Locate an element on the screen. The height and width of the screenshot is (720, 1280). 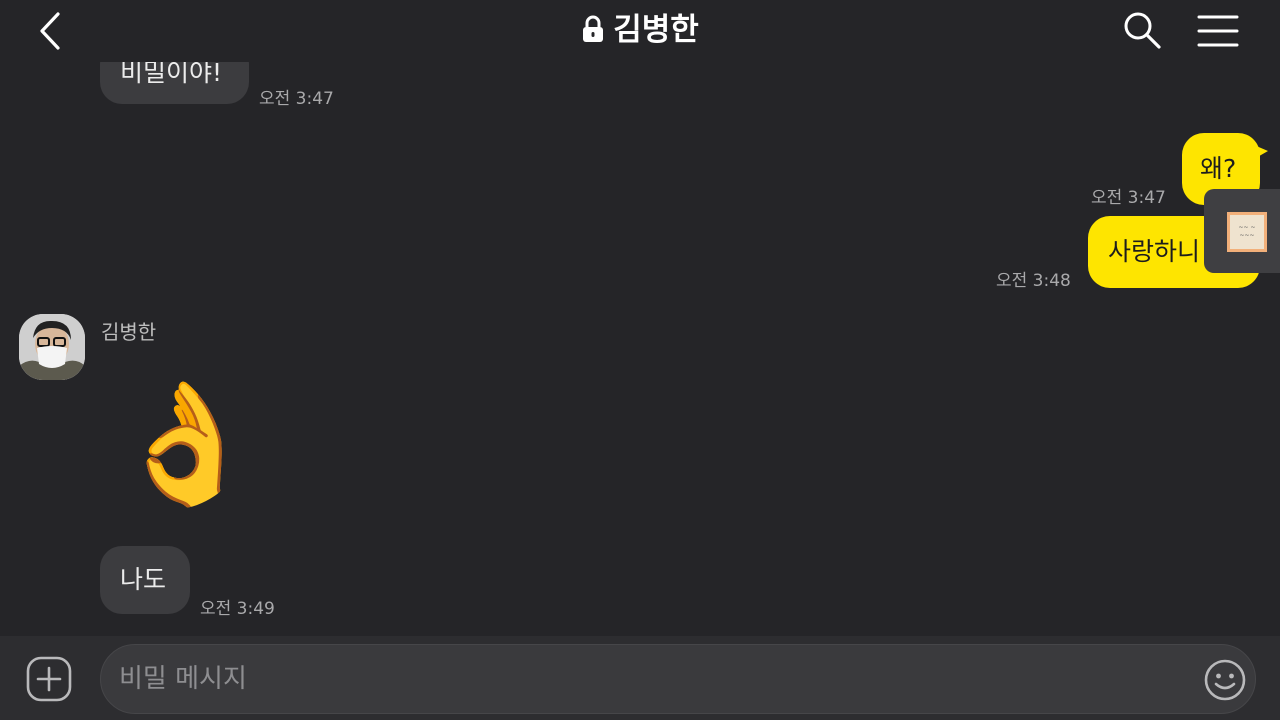
plus-icon is located at coordinates (49, 679).